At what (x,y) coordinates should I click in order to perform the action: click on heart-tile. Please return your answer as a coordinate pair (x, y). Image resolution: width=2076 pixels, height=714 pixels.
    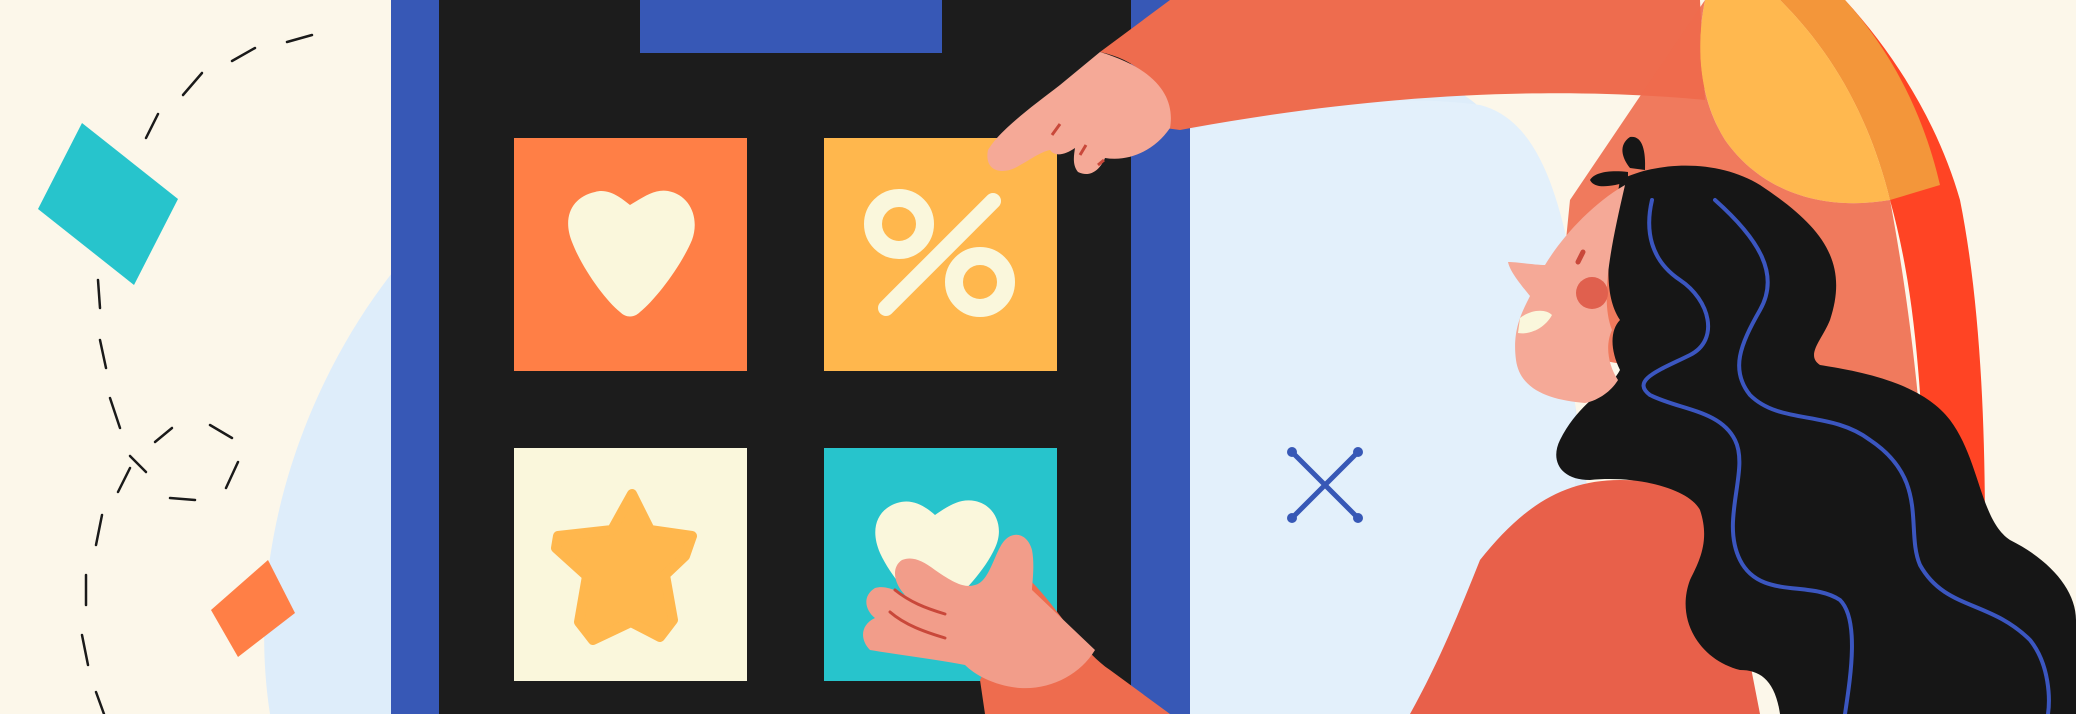
    Looking at the image, I should click on (630, 254).